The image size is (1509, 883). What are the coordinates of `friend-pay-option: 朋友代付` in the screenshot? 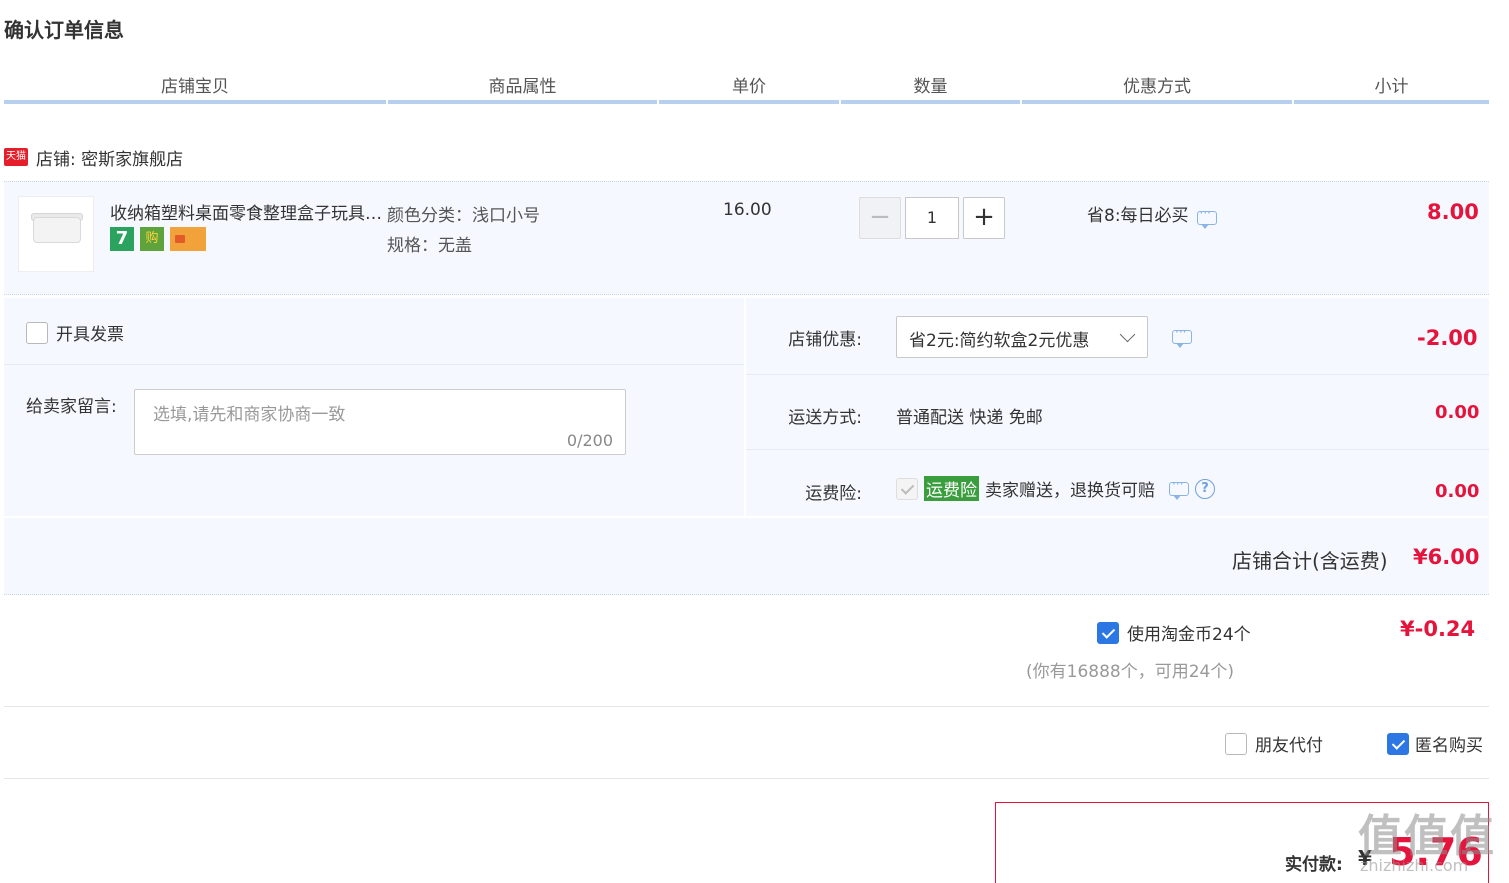 It's located at (1274, 743).